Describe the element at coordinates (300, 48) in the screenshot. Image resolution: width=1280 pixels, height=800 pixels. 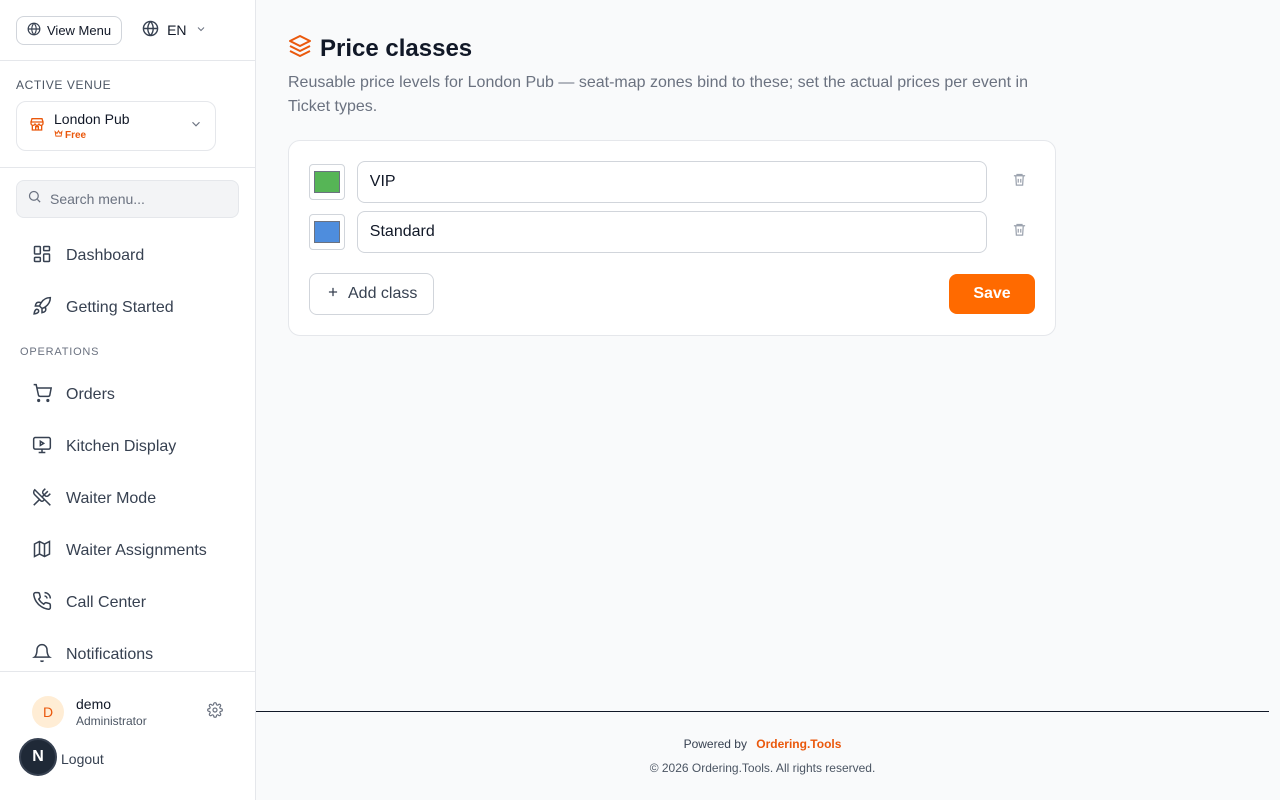
I see `layers-icon` at that location.